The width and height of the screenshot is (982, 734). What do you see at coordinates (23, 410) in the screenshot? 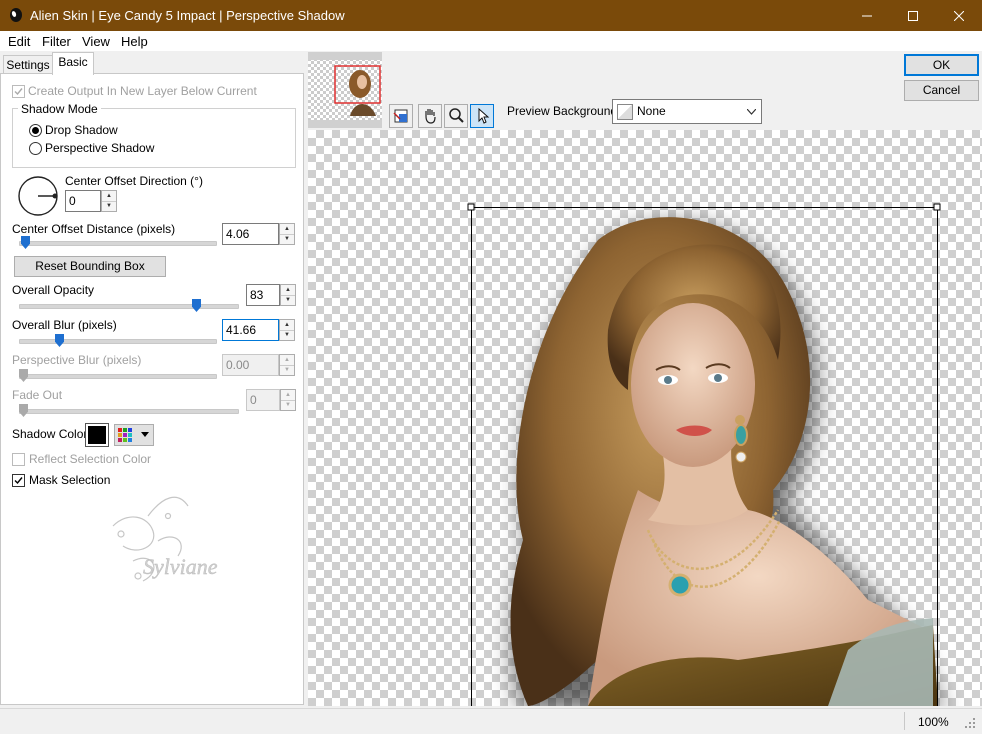
I see `fade-out-thumb` at bounding box center [23, 410].